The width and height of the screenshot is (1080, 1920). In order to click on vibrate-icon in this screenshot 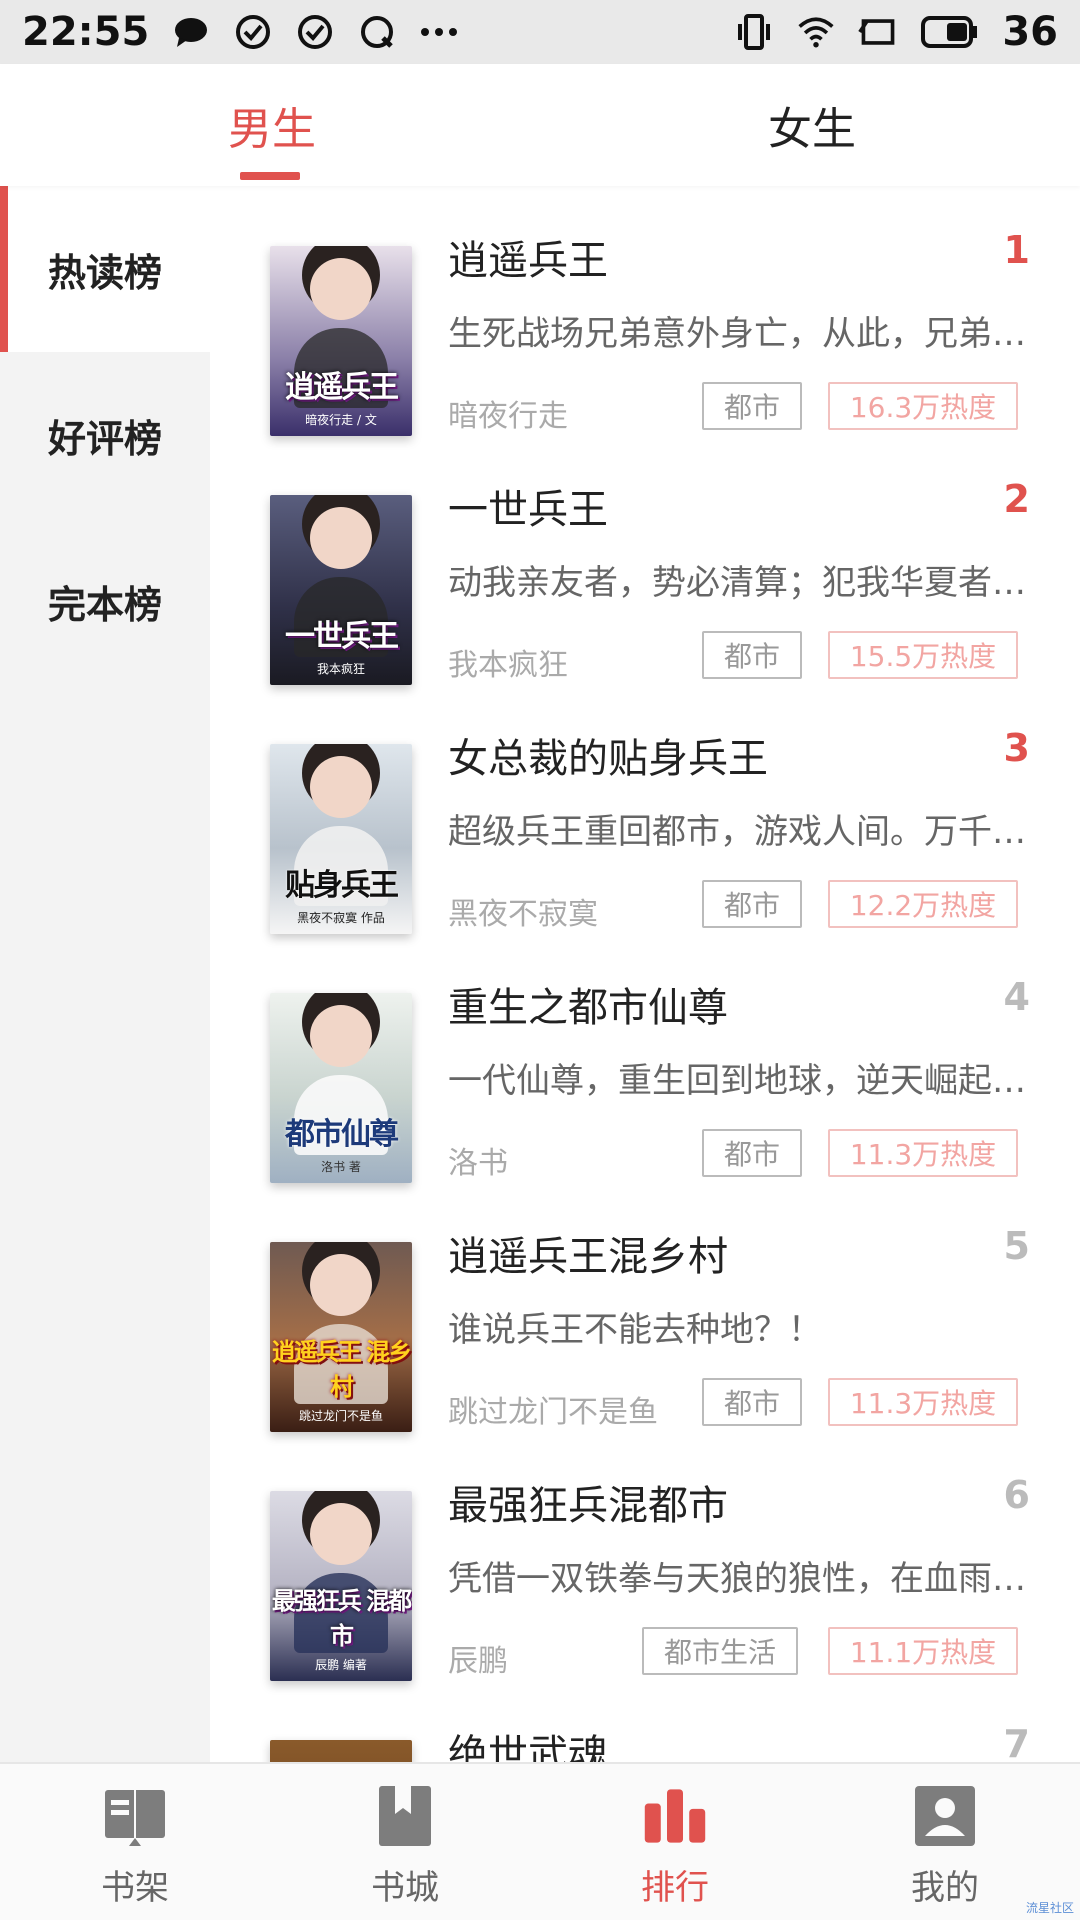, I will do `click(754, 32)`.